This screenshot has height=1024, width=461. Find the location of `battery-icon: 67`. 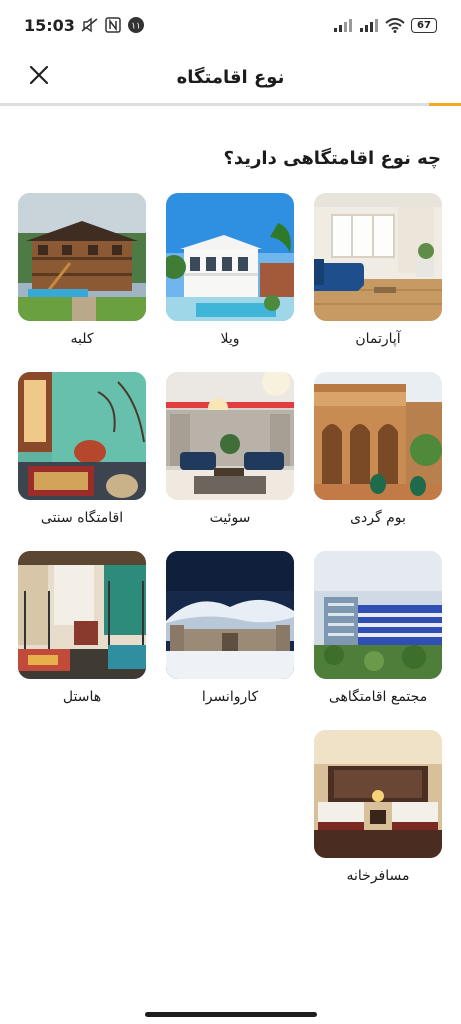

battery-icon: 67 is located at coordinates (424, 25).